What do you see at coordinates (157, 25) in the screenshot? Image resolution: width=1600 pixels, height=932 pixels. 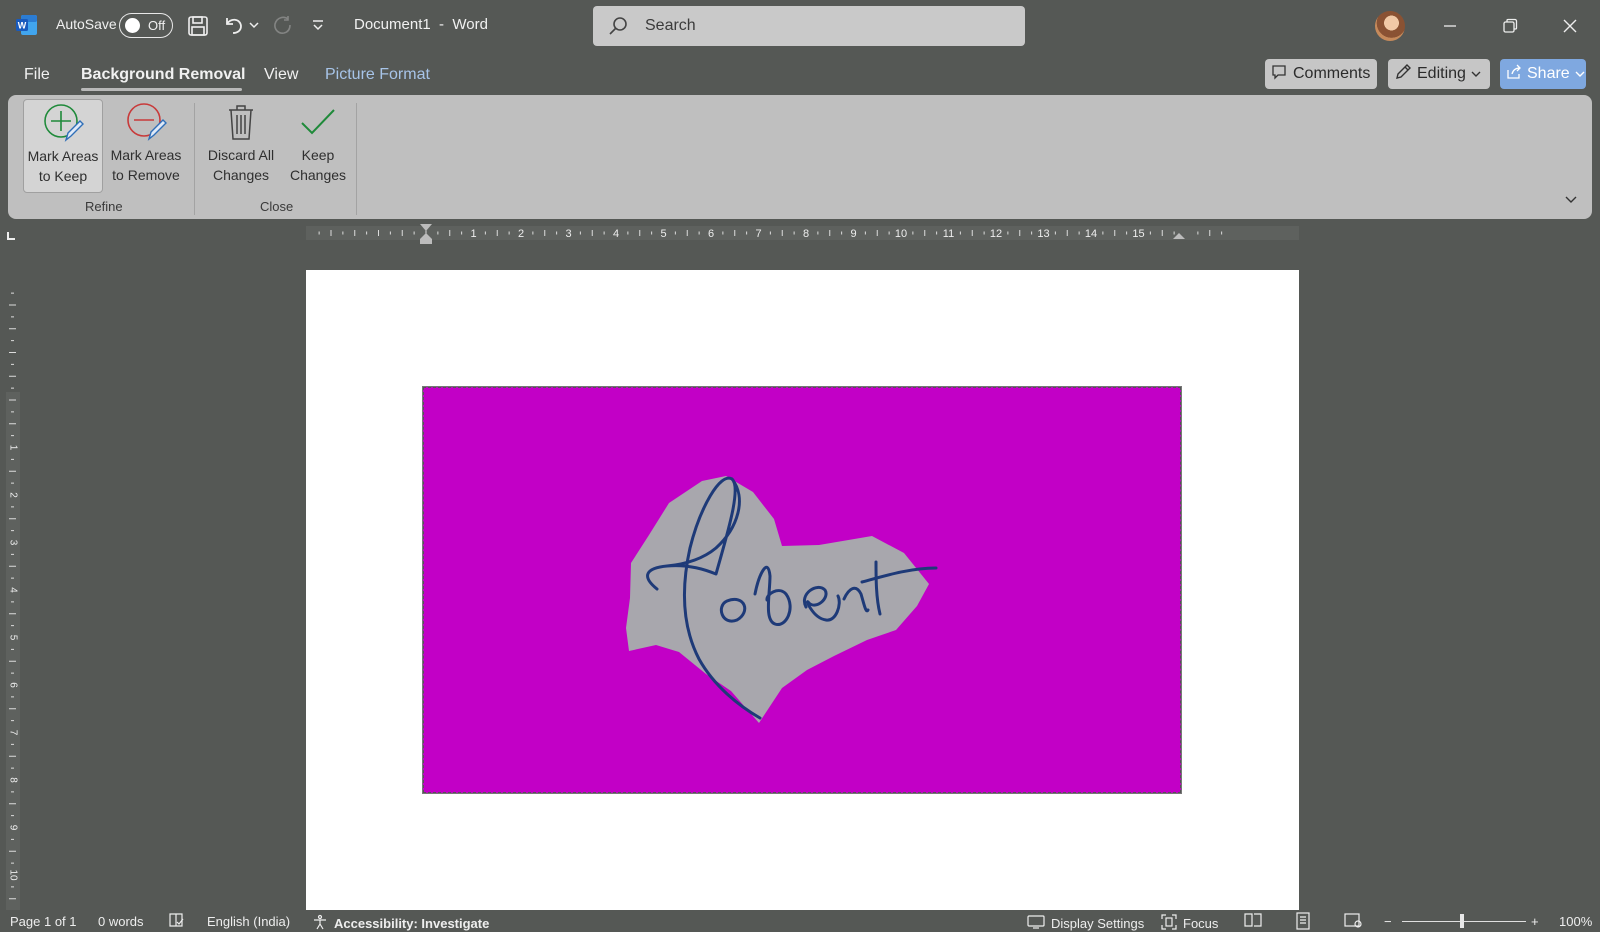 I see `autosave-state: Off` at bounding box center [157, 25].